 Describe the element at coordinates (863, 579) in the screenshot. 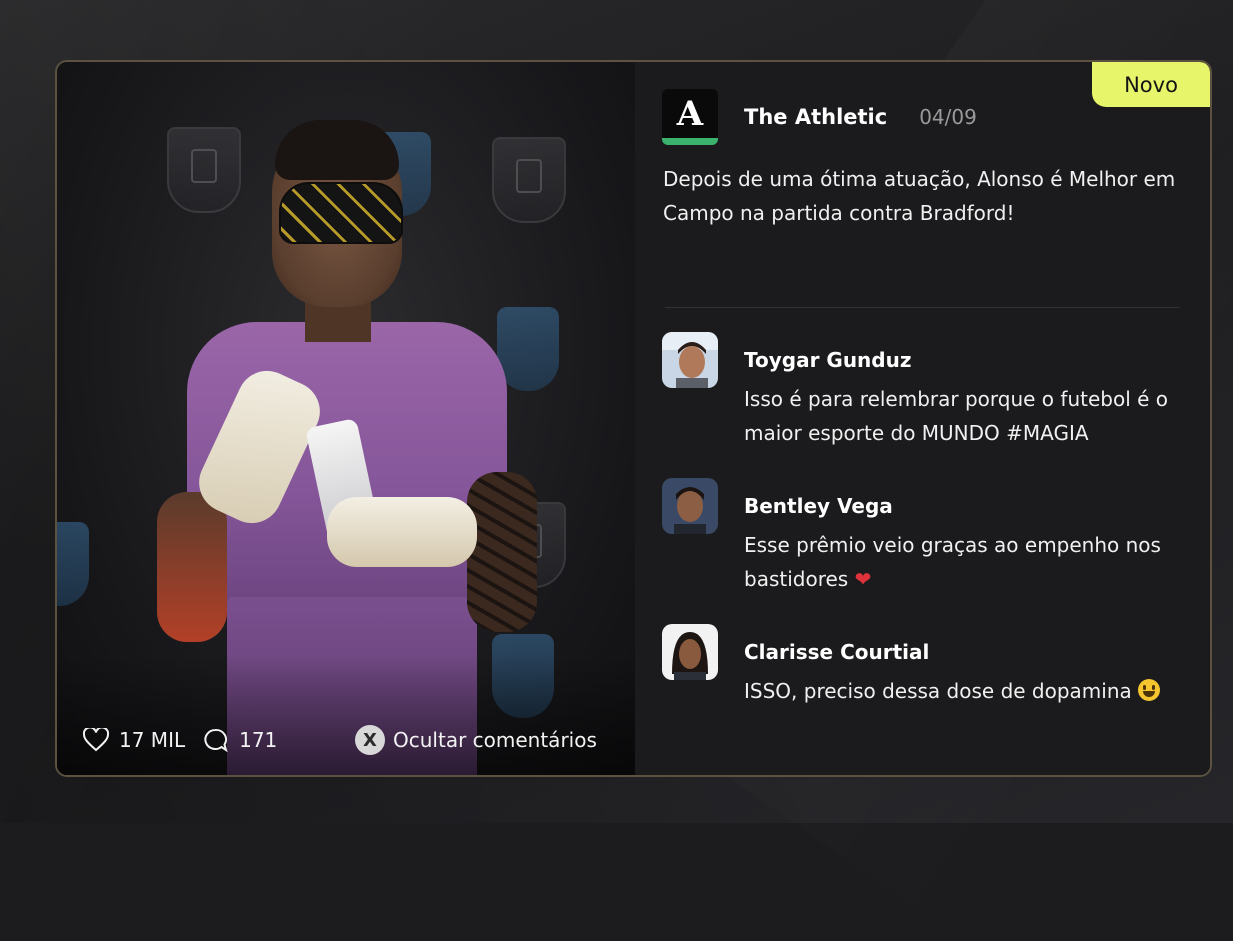

I see `red-heart-emoji: ❤` at that location.